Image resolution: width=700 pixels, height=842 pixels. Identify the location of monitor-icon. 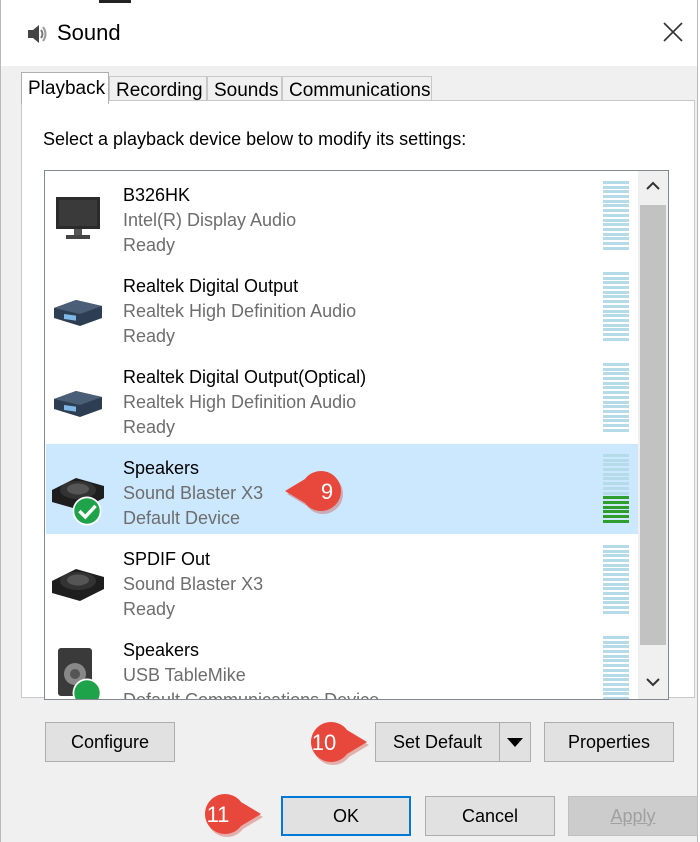
(78, 217).